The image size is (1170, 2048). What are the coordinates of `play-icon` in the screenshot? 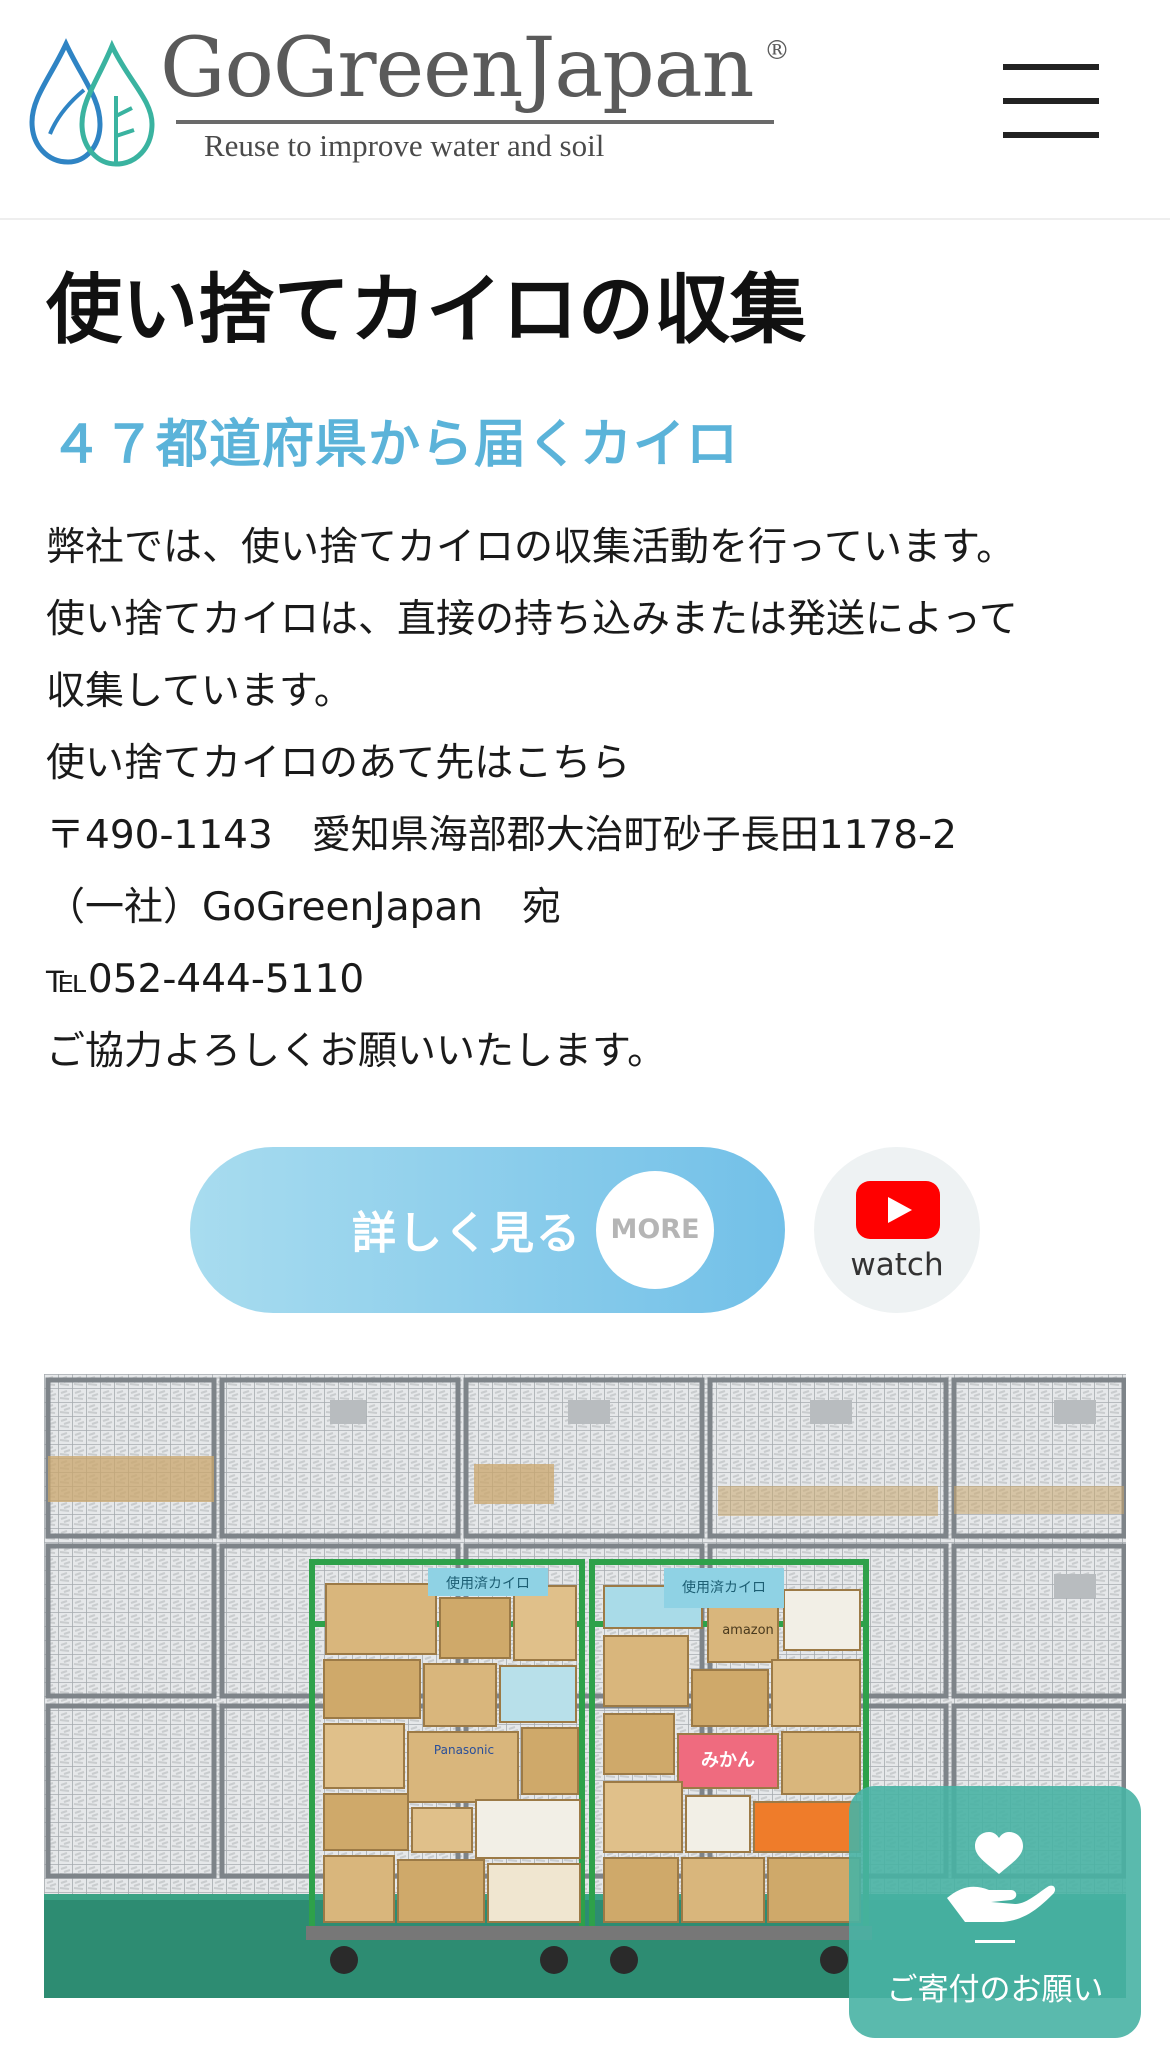 It's located at (900, 1210).